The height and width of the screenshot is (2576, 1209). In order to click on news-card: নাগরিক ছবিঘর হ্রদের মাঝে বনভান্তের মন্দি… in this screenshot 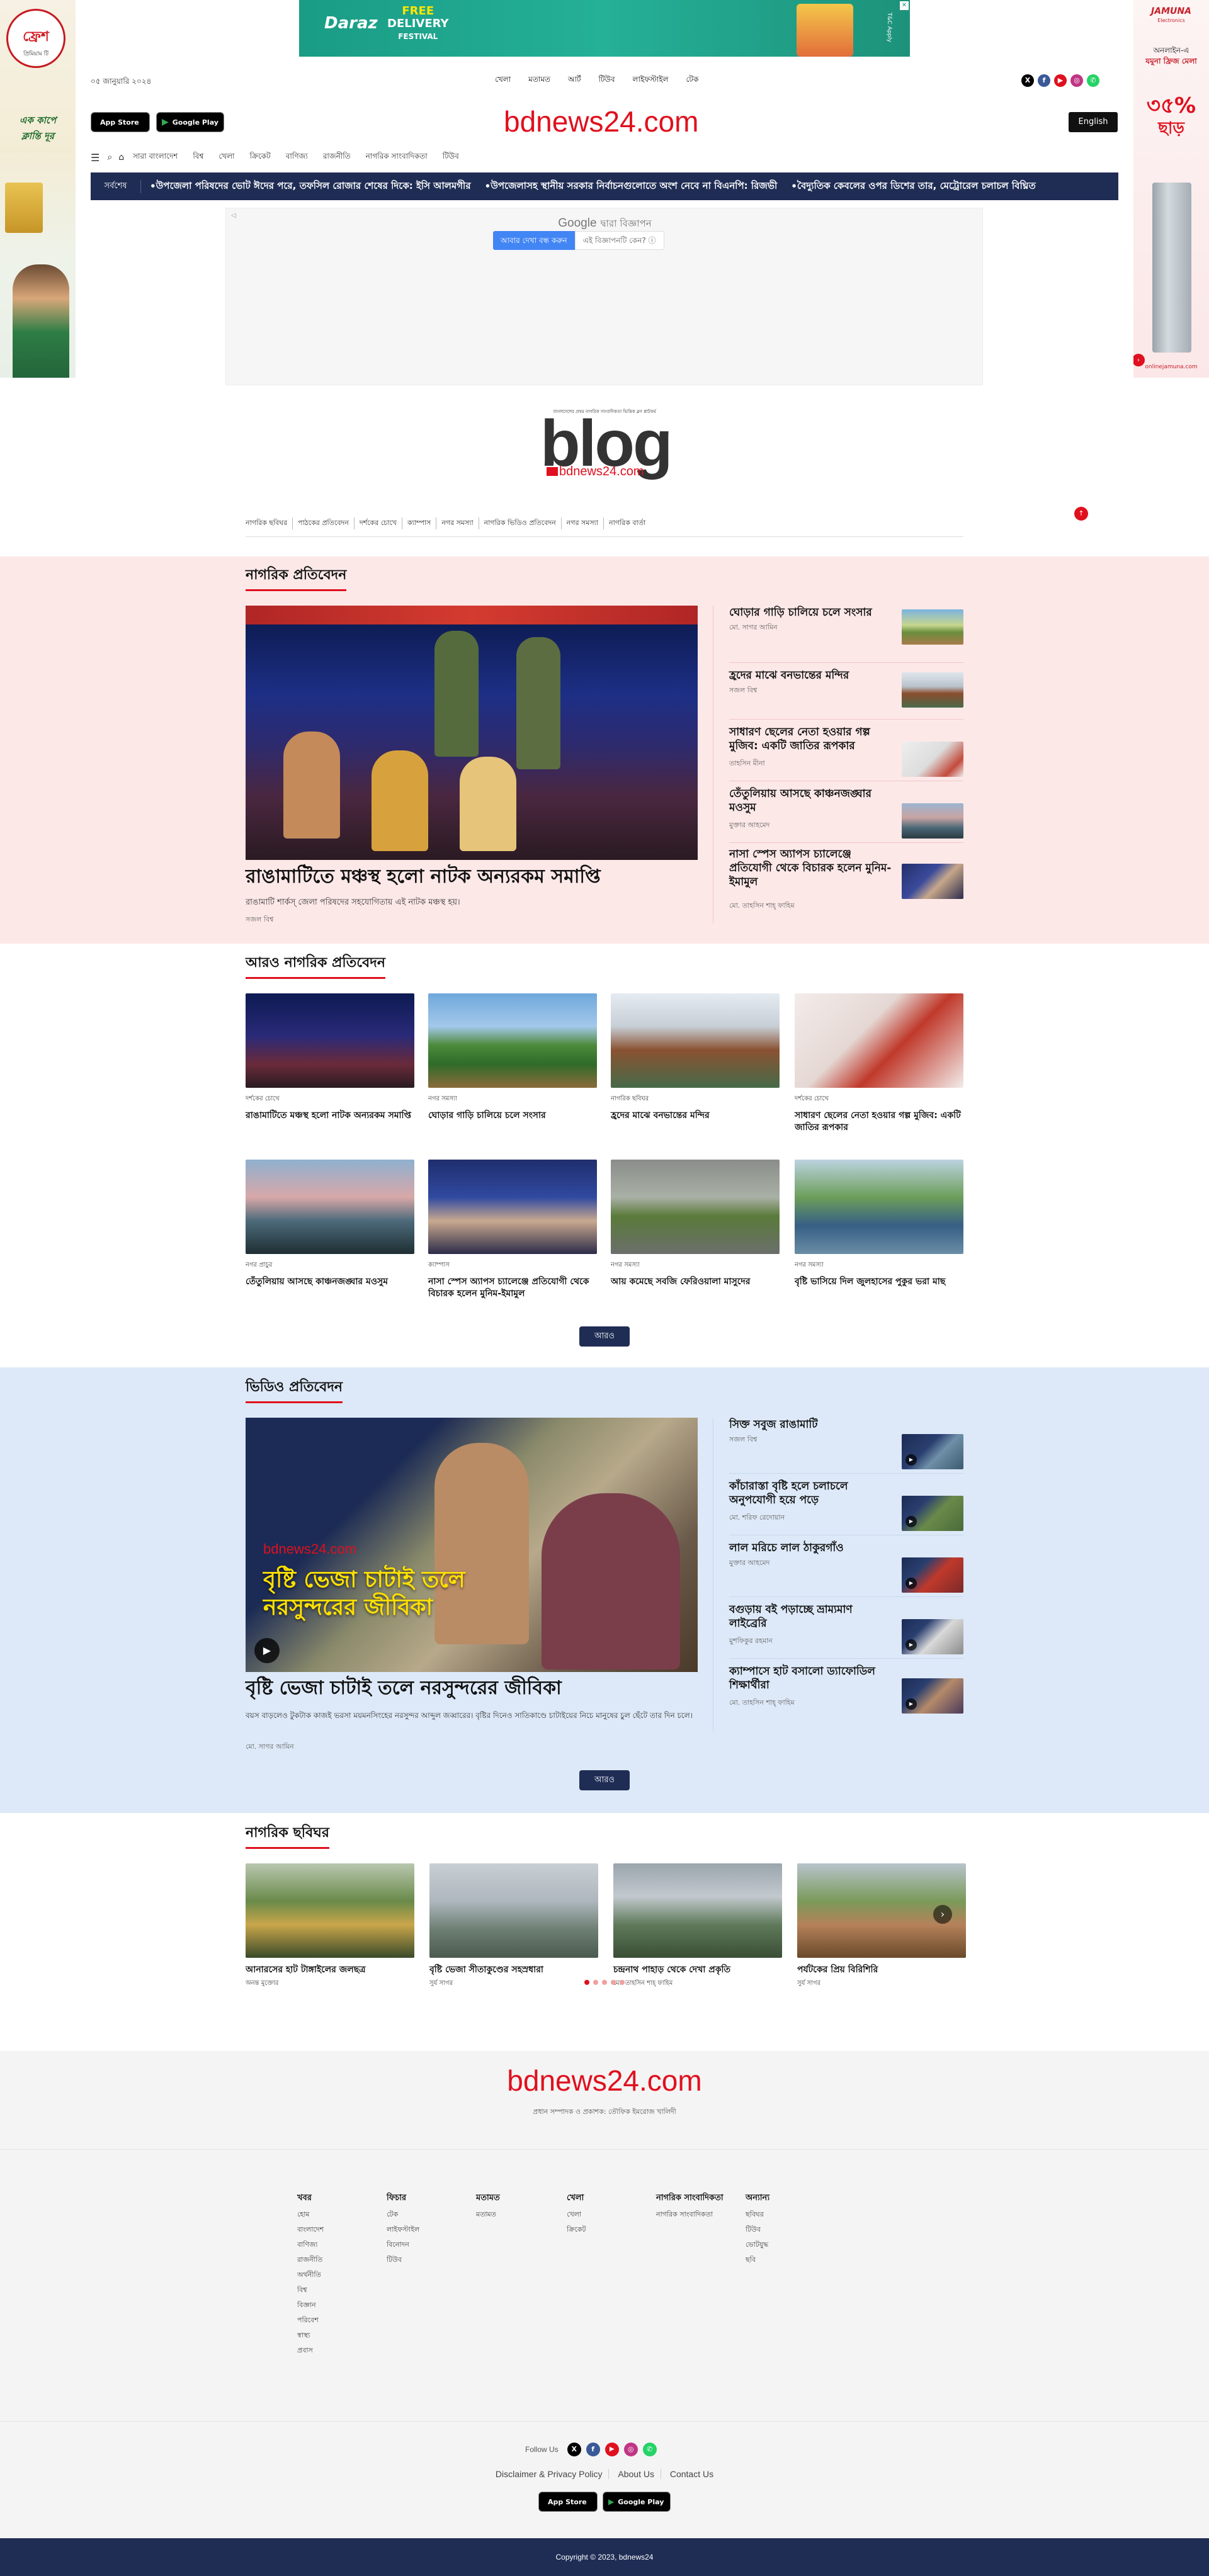, I will do `click(695, 1057)`.